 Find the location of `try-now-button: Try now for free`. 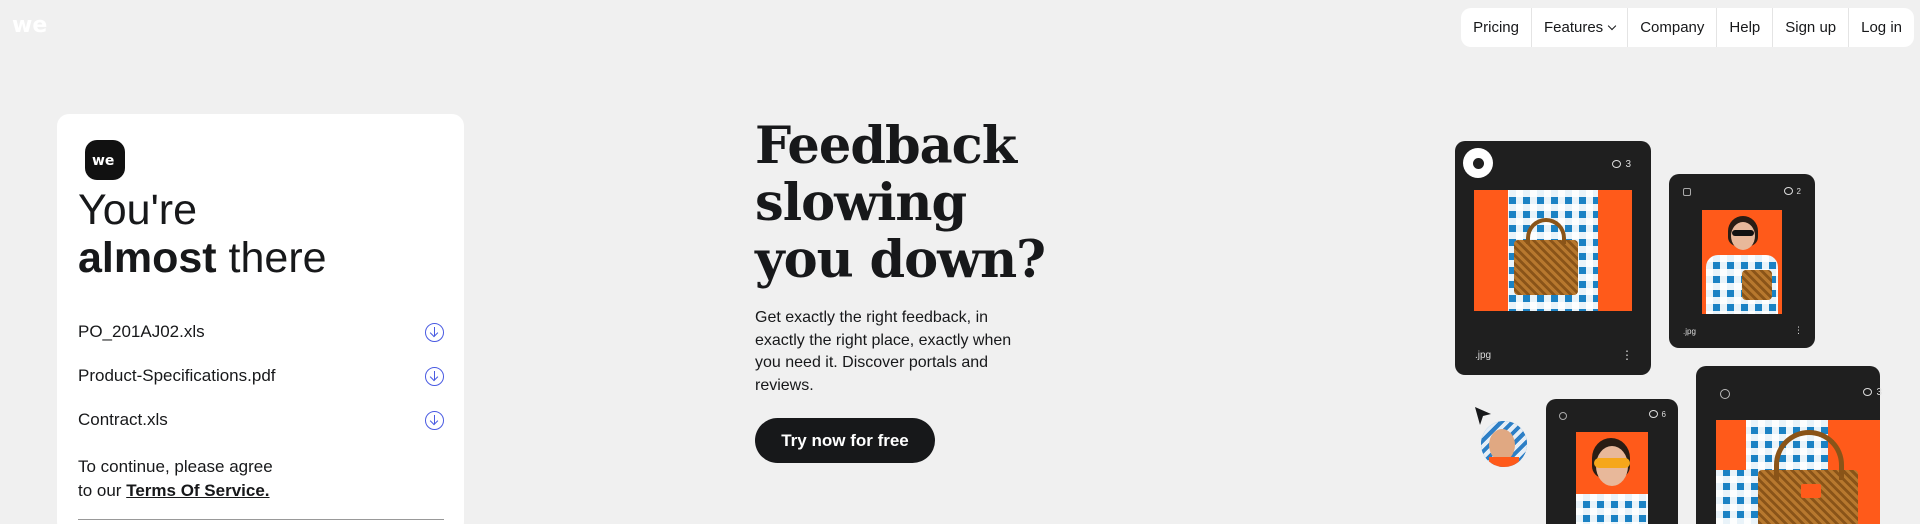

try-now-button: Try now for free is located at coordinates (845, 440).